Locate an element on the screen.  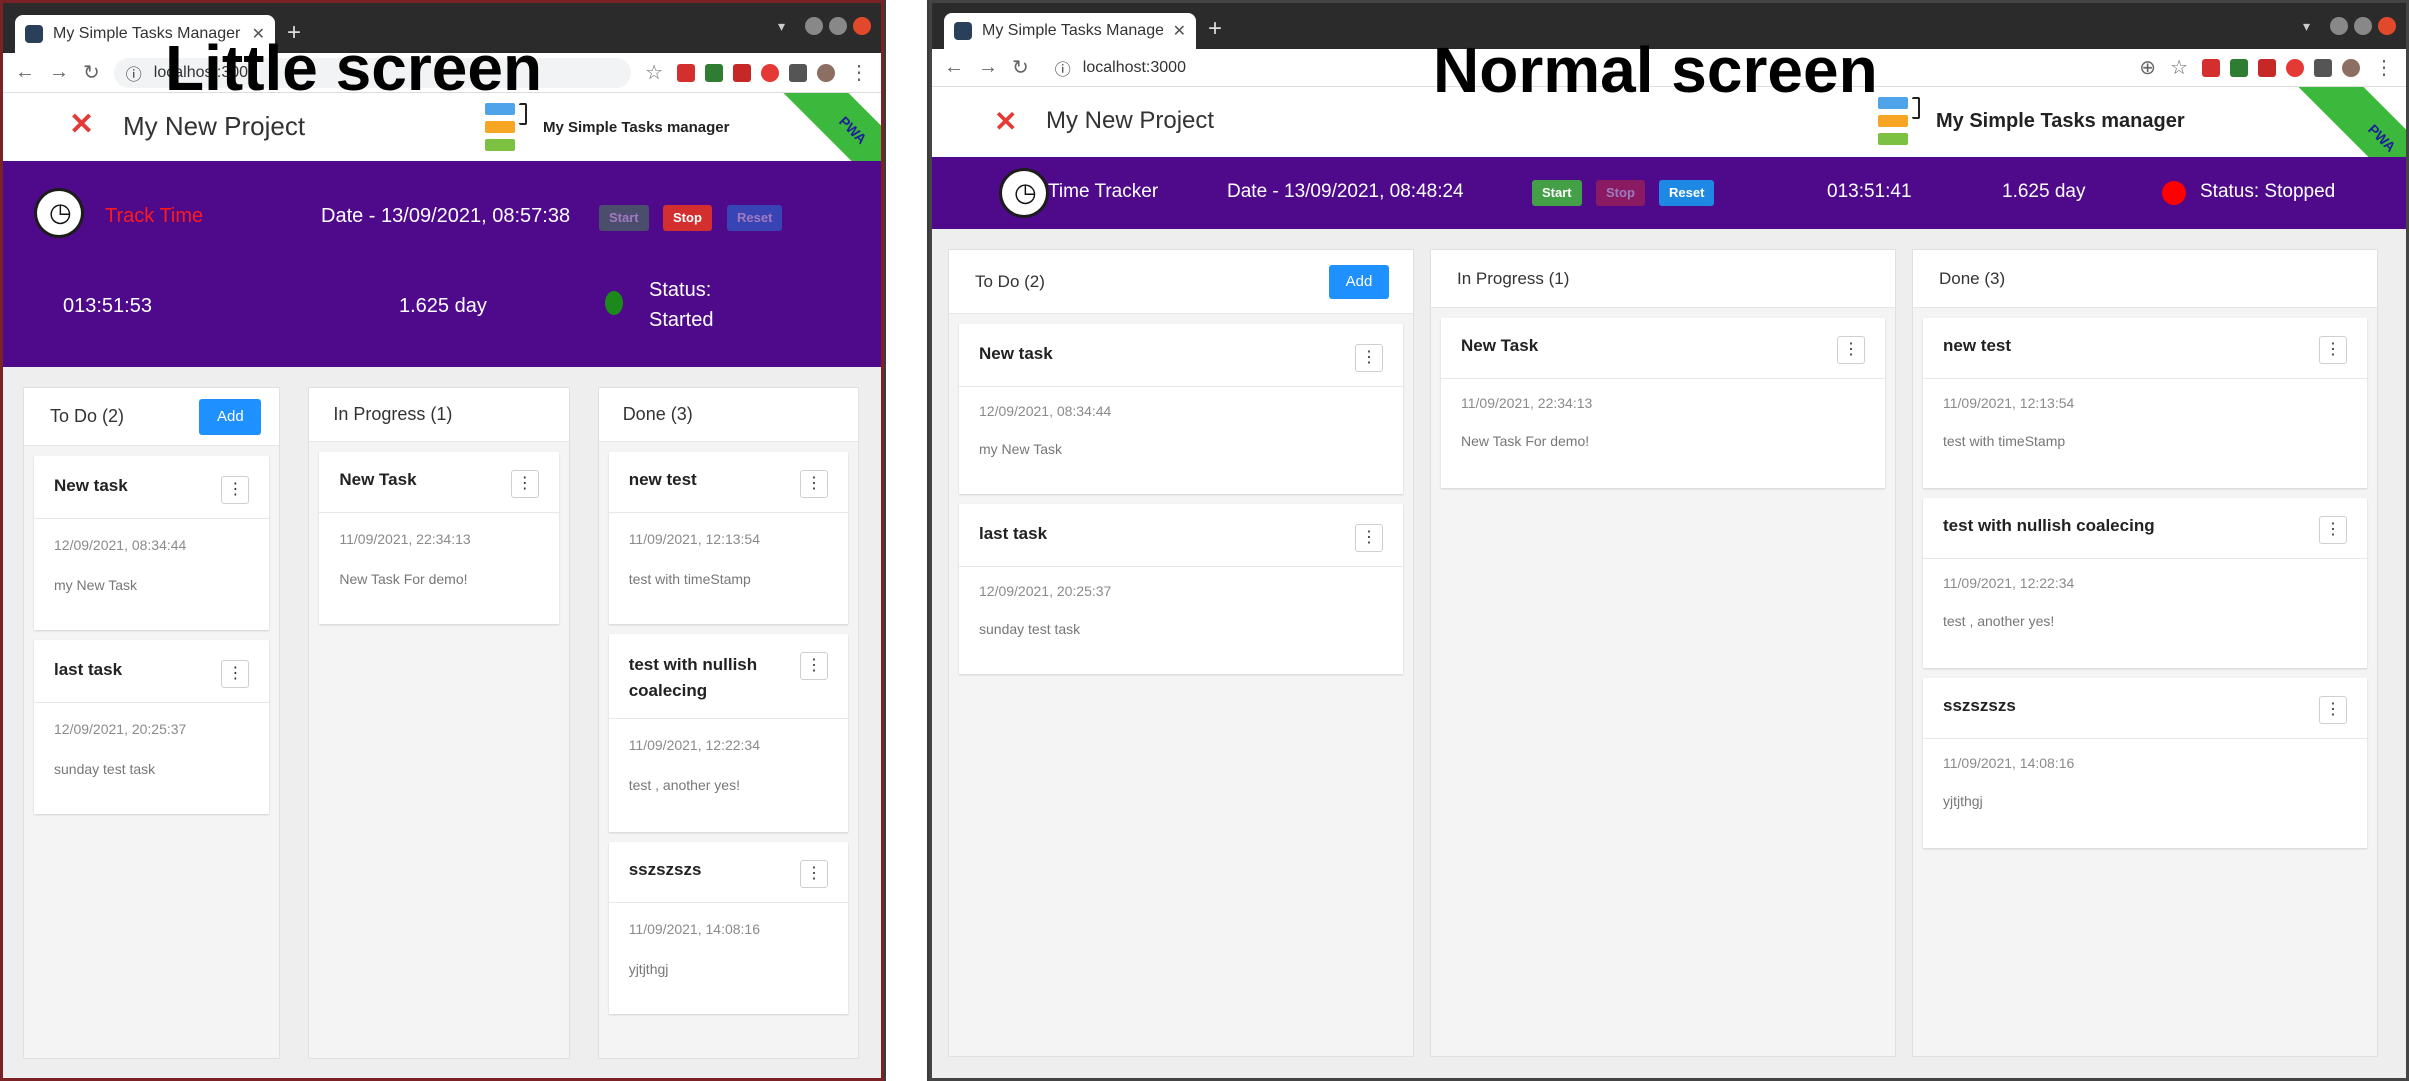
in-progress-column-header: In Progress (1) is located at coordinates (439, 415).